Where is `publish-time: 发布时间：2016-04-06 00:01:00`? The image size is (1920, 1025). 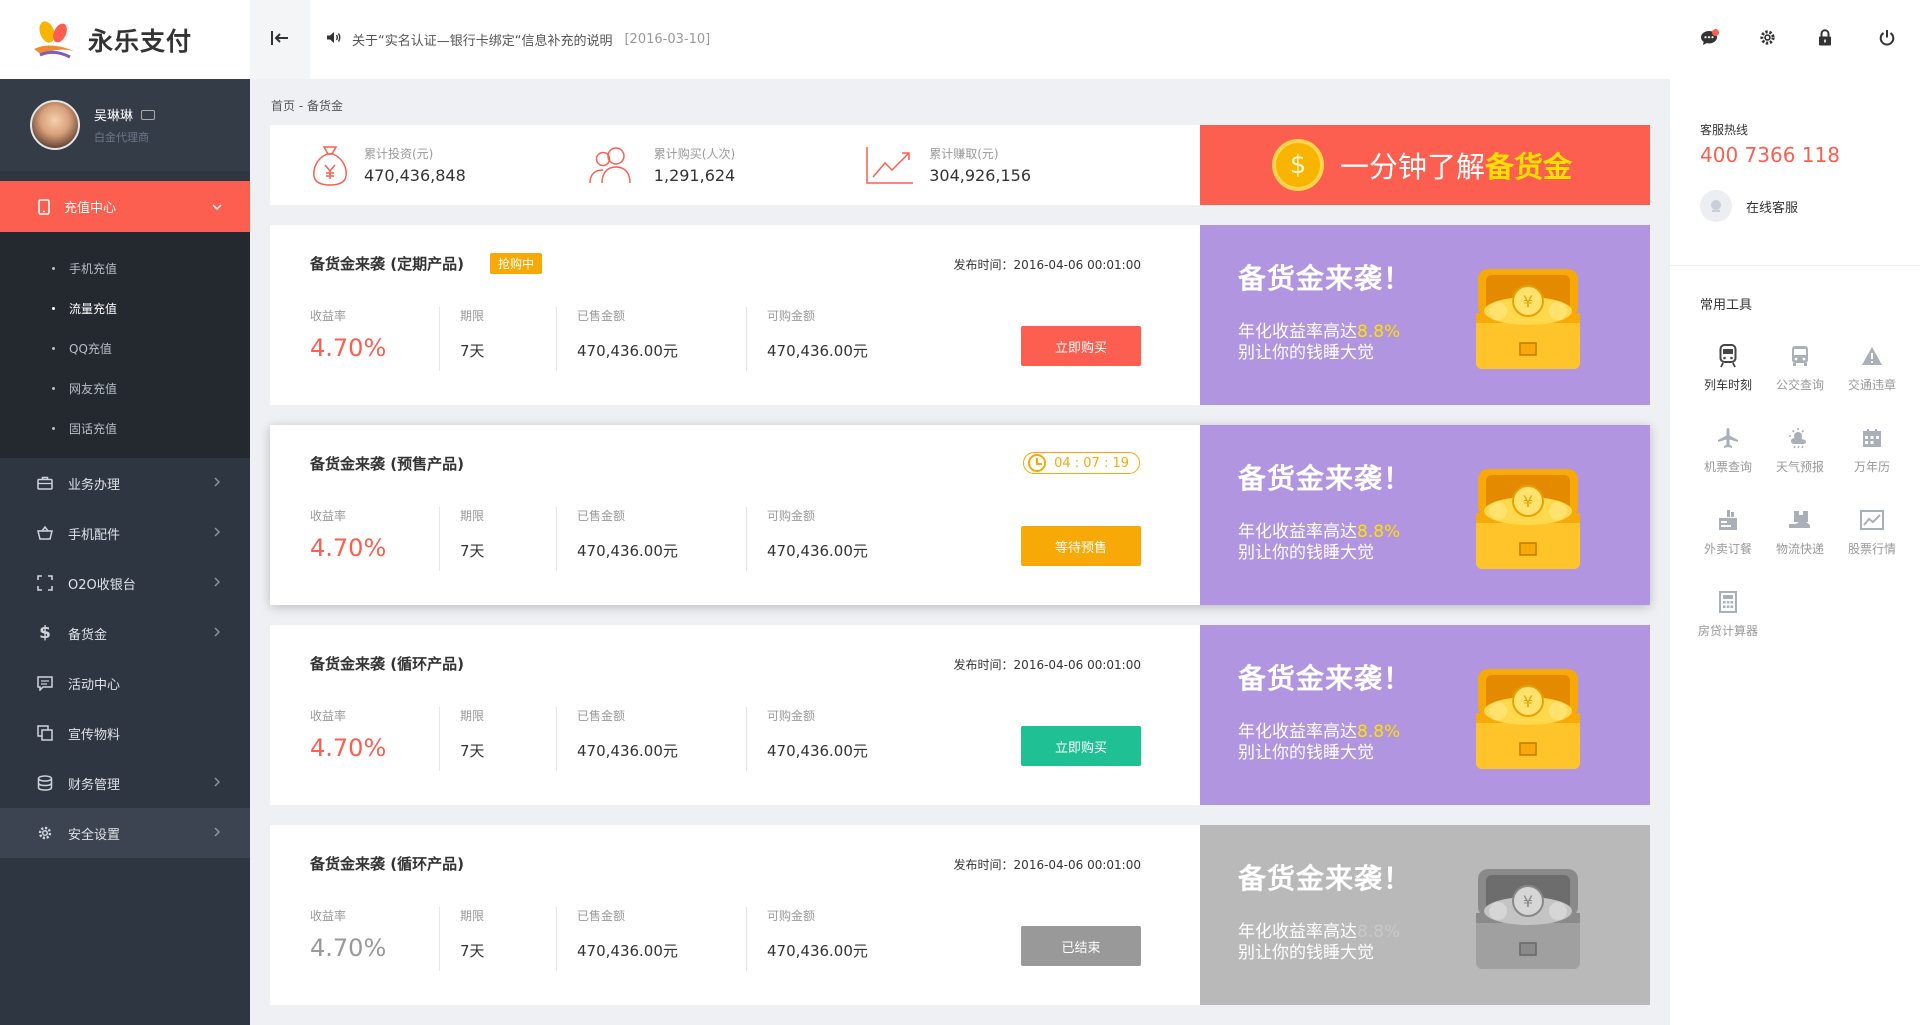
publish-time: 发布时间：2016-04-06 00:01:00 is located at coordinates (1047, 665).